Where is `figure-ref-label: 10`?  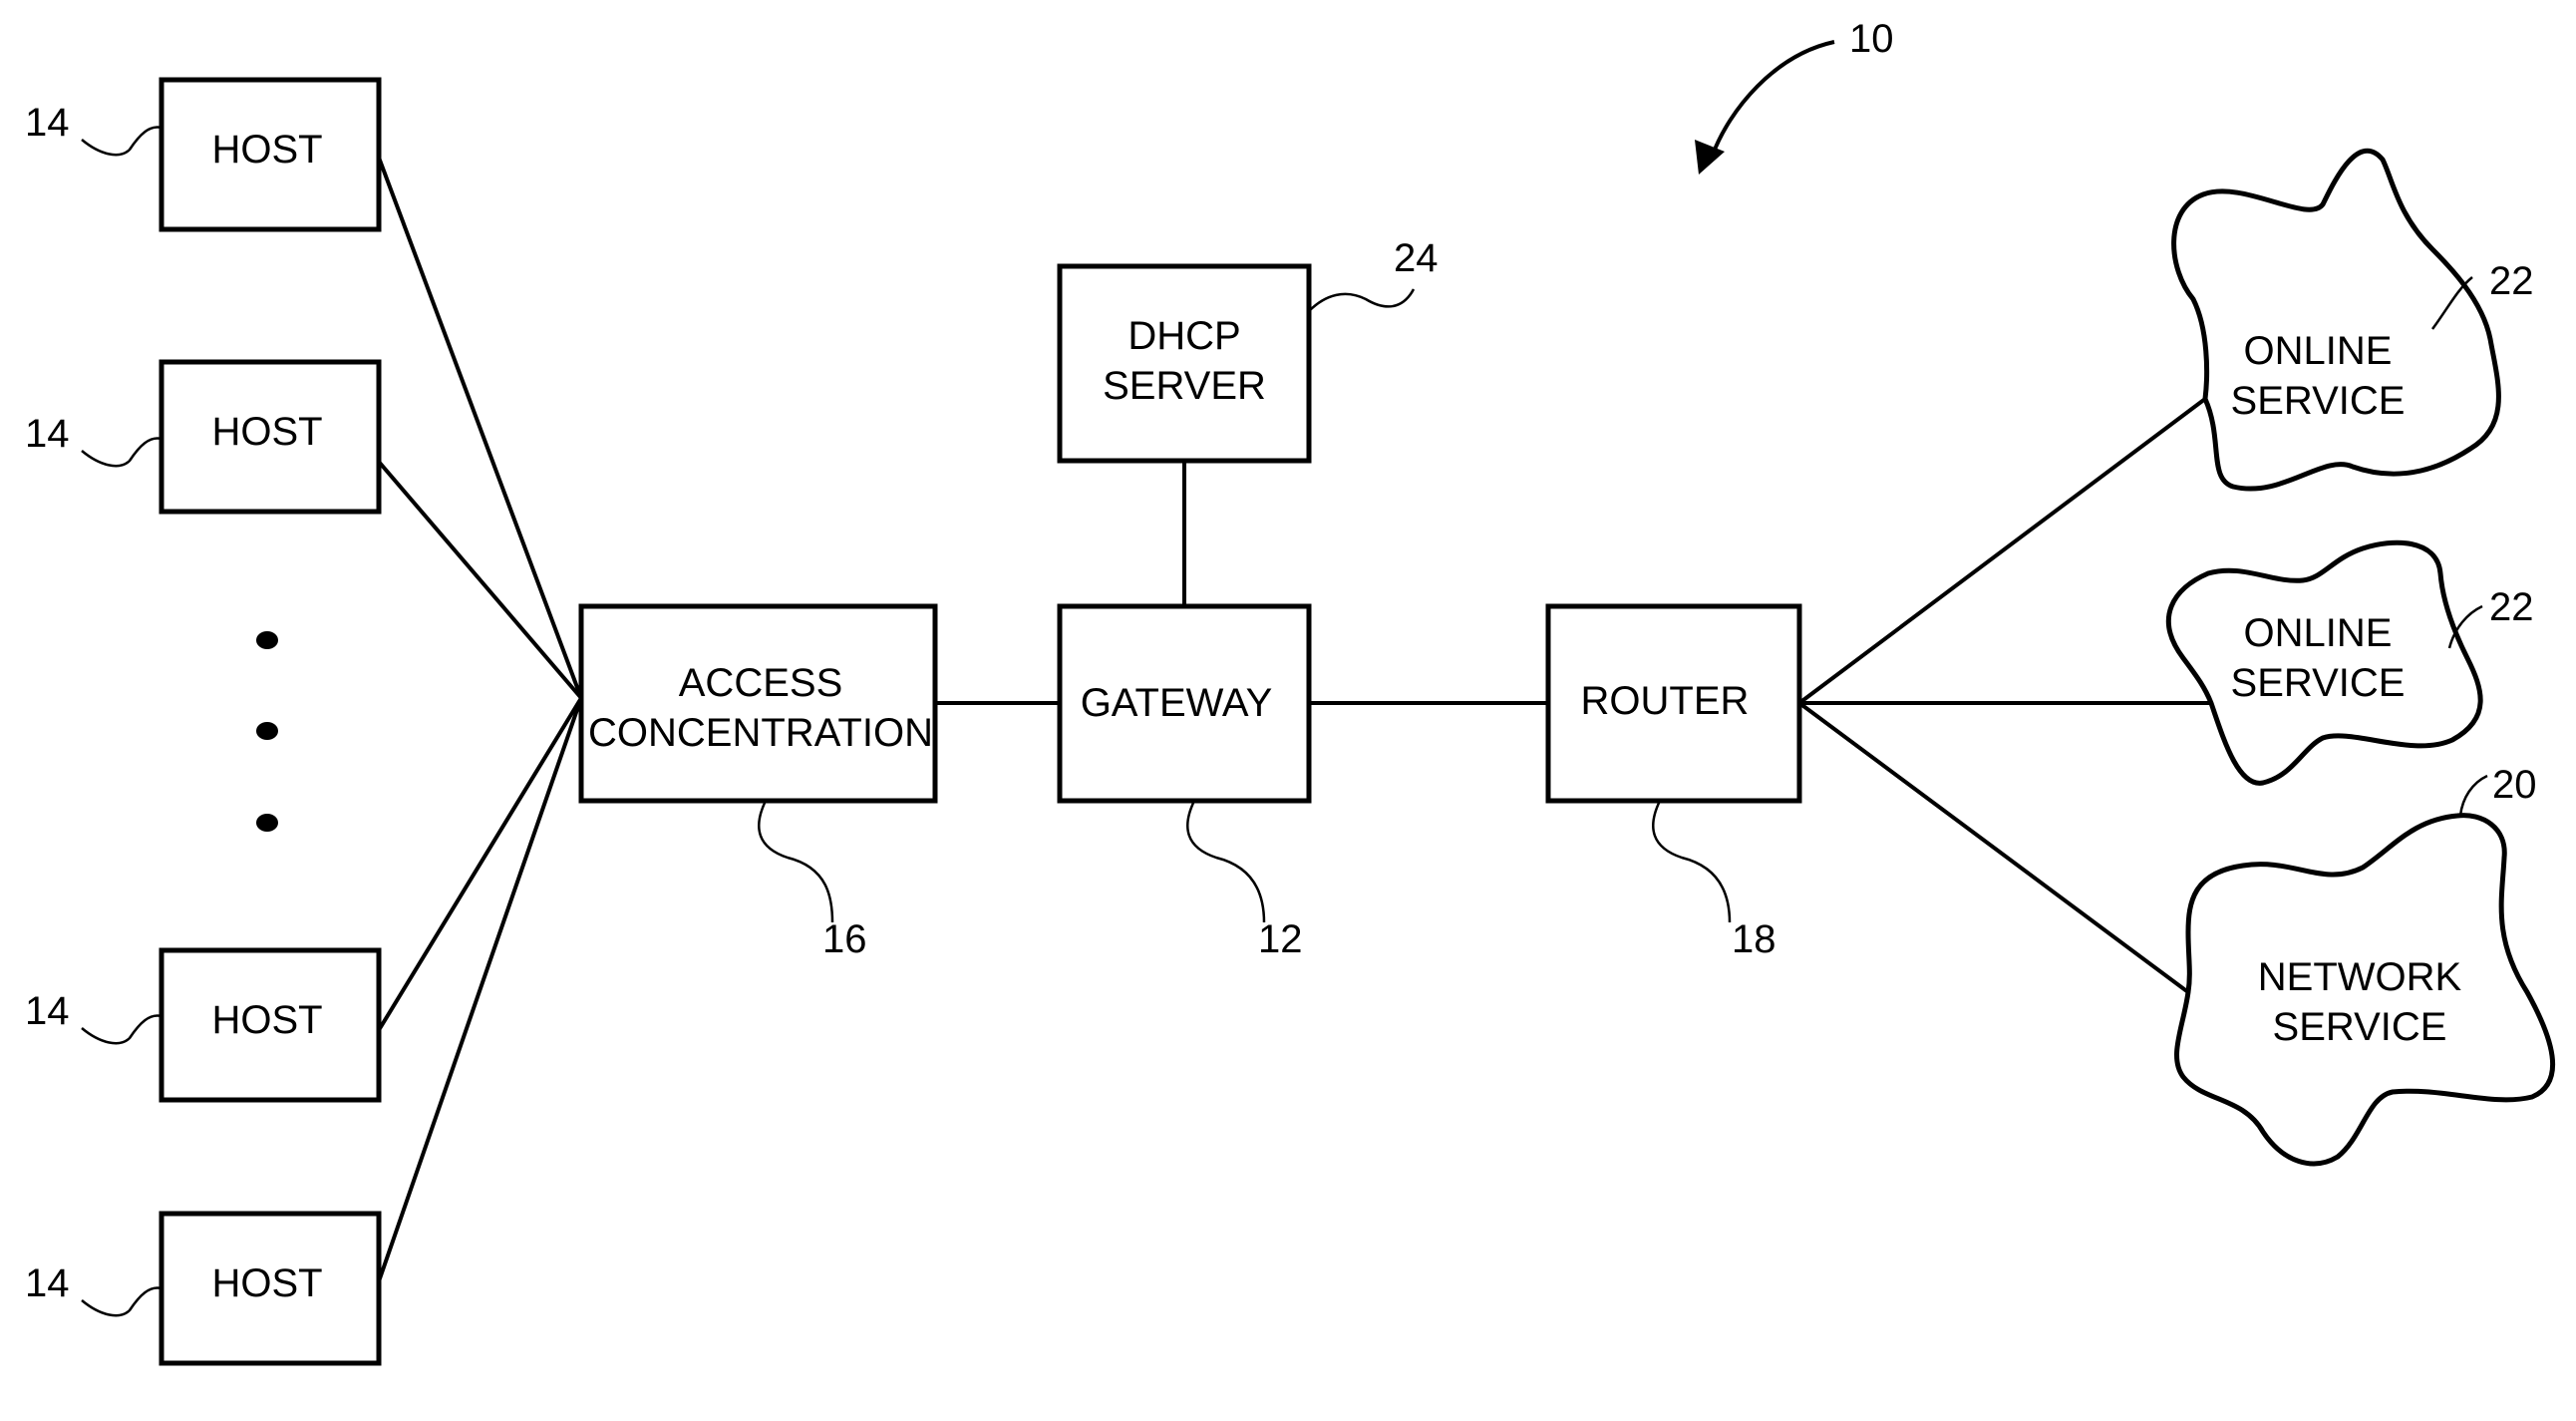 figure-ref-label: 10 is located at coordinates (1871, 39).